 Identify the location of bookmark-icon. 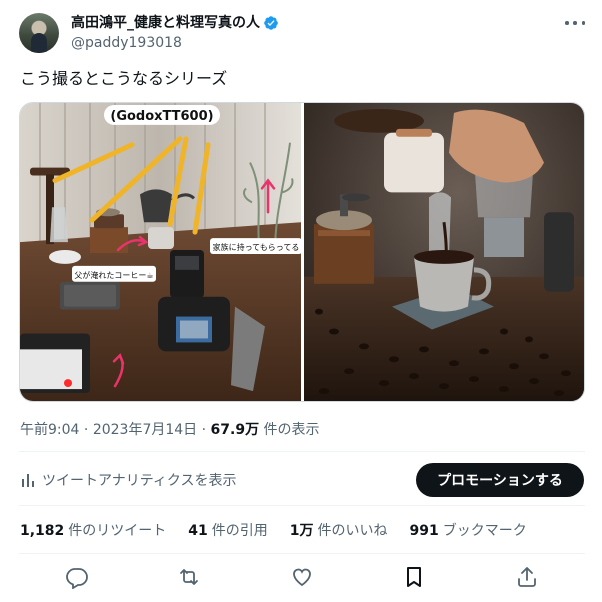
(414, 577).